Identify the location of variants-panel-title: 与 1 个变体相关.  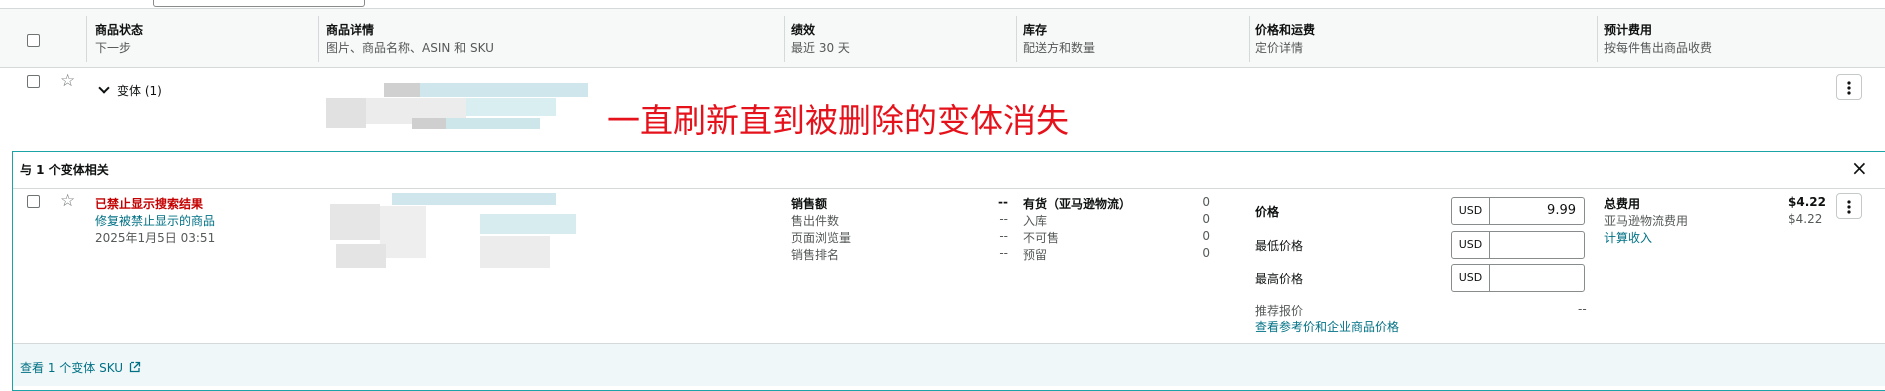
(64, 170).